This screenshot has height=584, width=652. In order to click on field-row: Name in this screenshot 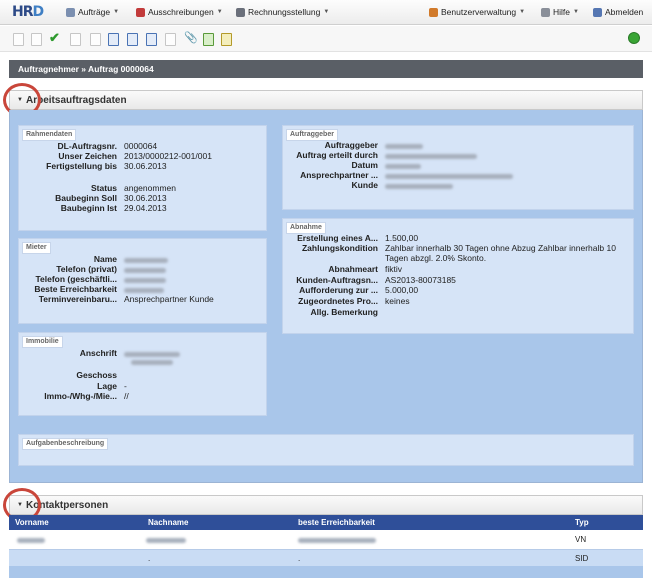, I will do `click(93, 259)`.